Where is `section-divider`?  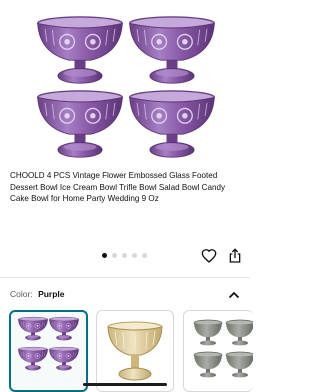 section-divider is located at coordinates (125, 277).